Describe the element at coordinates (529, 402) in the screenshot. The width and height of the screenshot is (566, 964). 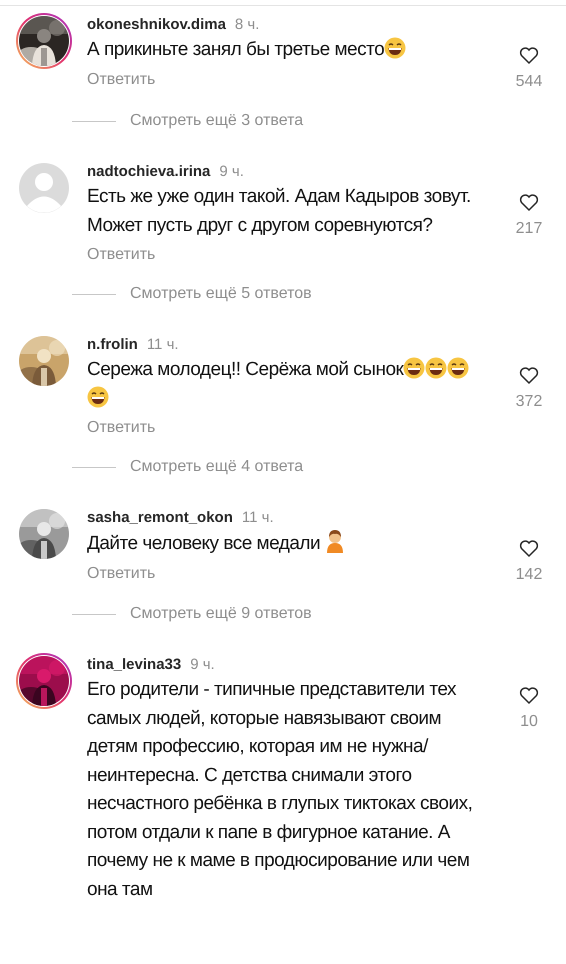
I see `like-count: 372` at that location.